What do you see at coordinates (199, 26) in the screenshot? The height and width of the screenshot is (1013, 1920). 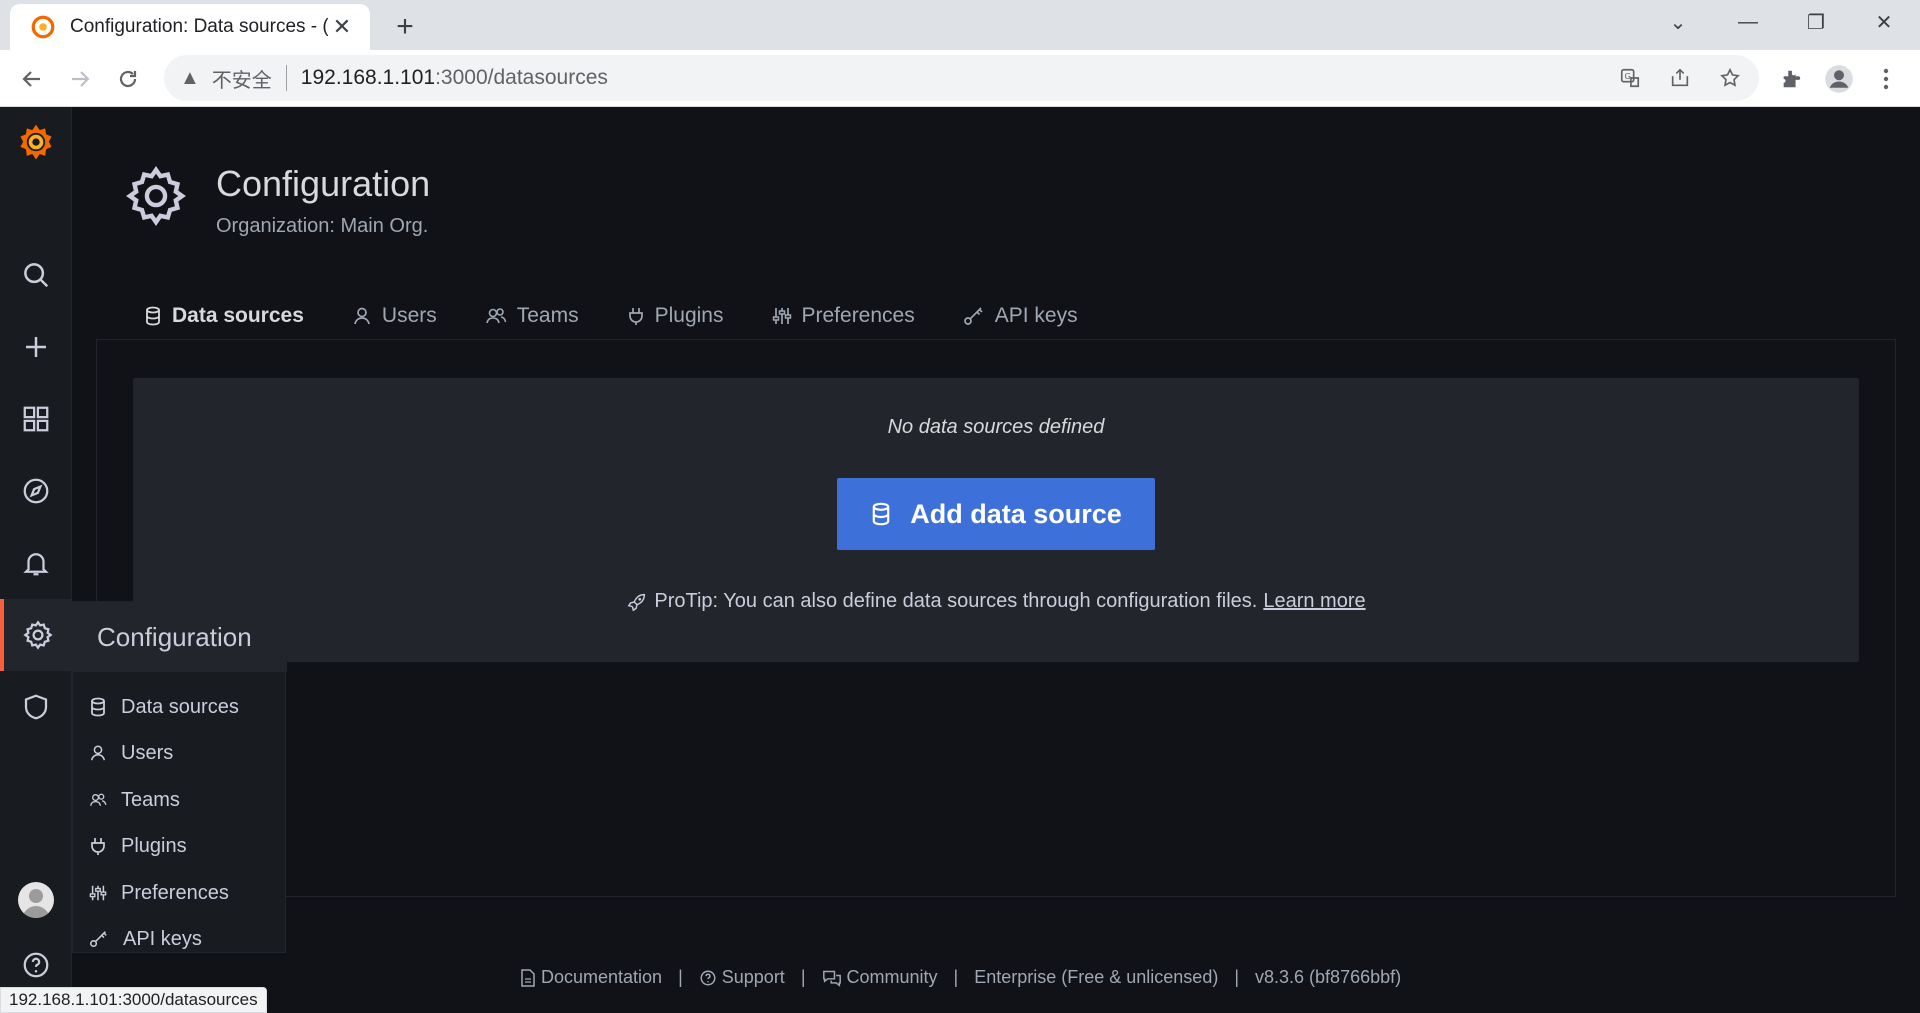 I see `browser-tab-title: Configuration: Data sources - (` at bounding box center [199, 26].